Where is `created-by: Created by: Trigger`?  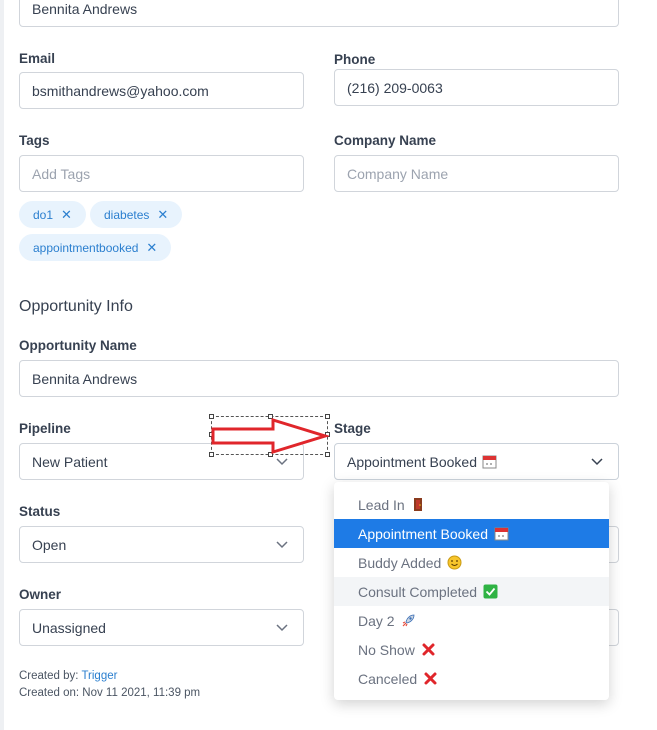 created-by: Created by: Trigger is located at coordinates (68, 676).